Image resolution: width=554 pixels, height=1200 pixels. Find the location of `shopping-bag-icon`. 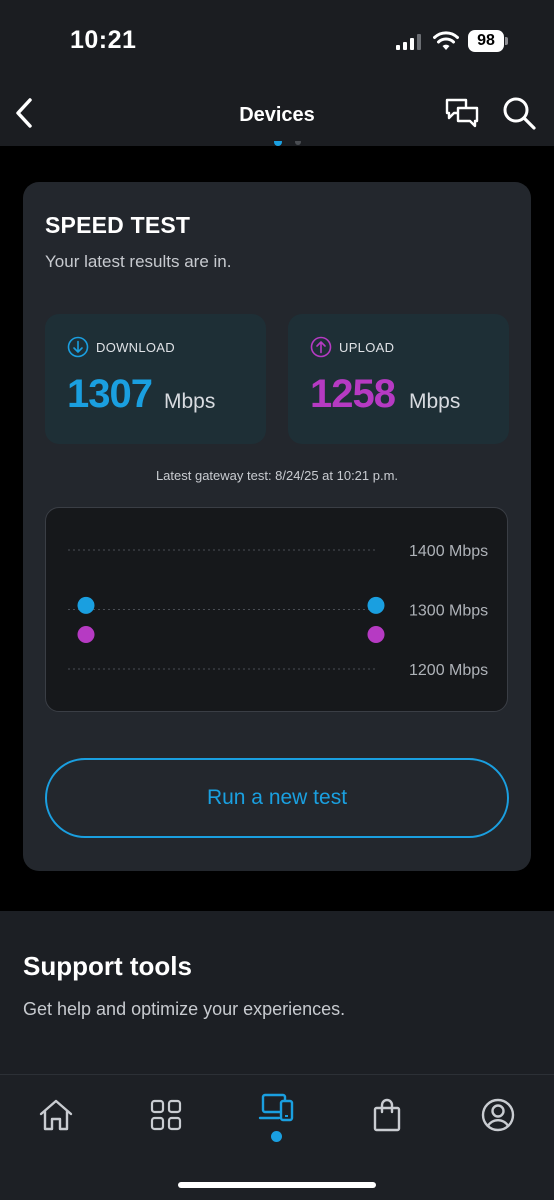

shopping-bag-icon is located at coordinates (387, 1115).